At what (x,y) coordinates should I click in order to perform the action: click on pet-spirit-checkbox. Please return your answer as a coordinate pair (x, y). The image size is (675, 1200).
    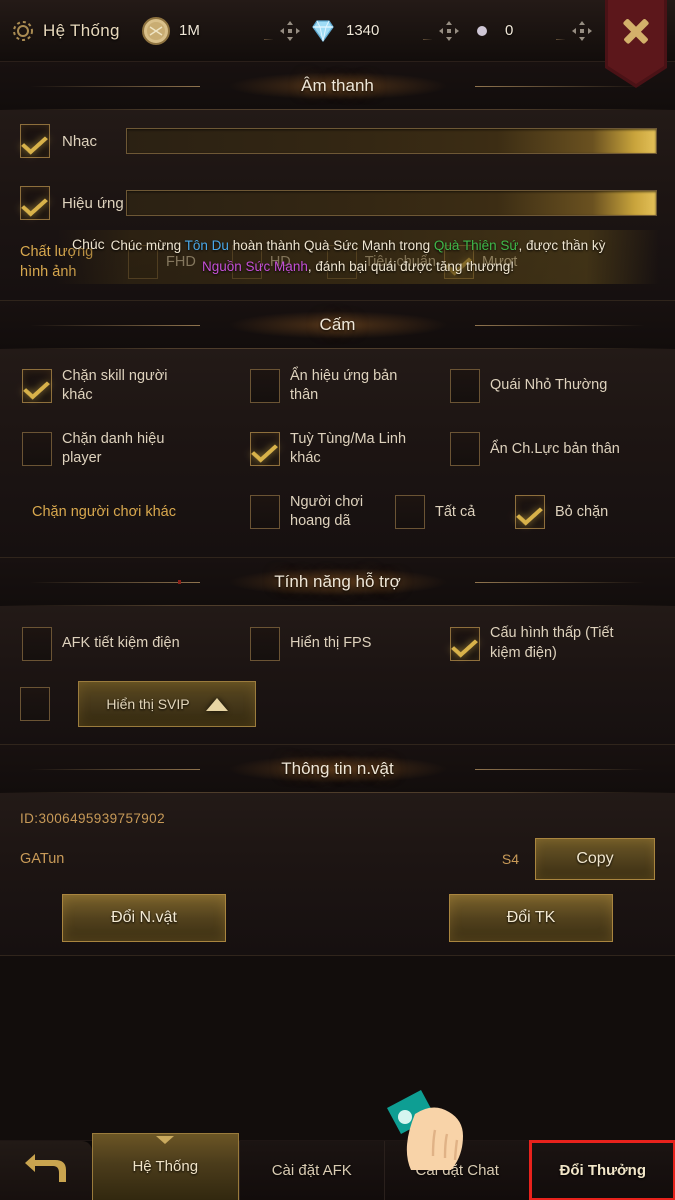
    Looking at the image, I should click on (265, 449).